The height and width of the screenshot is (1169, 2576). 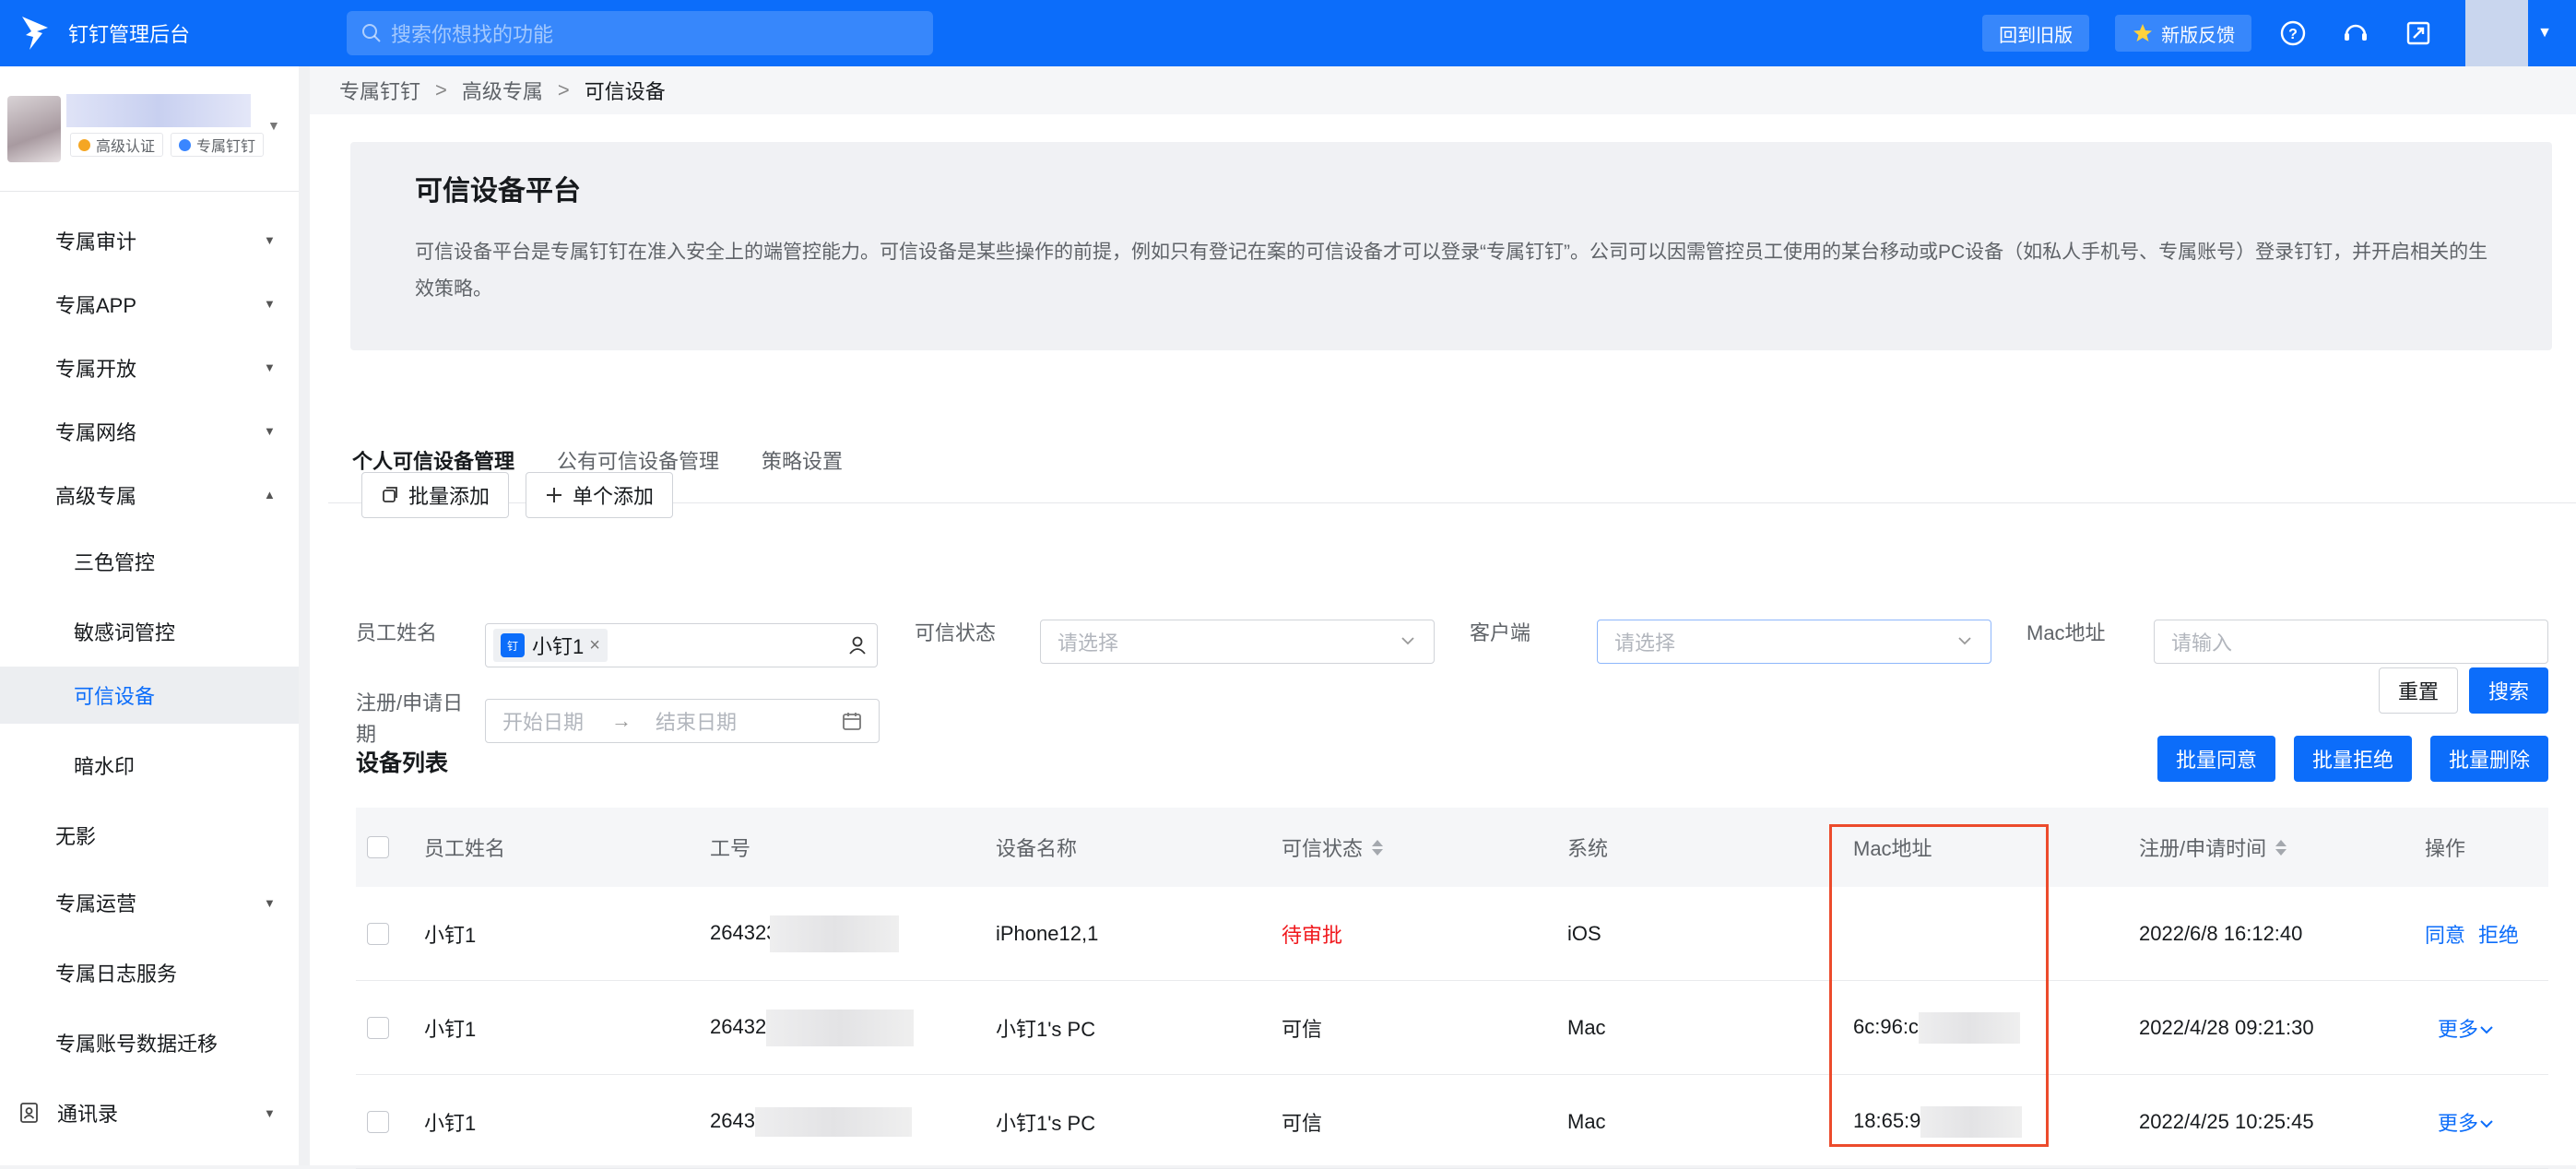 I want to click on sidebar-item-exclusive-network: 专属网络 ▼, so click(x=149, y=431).